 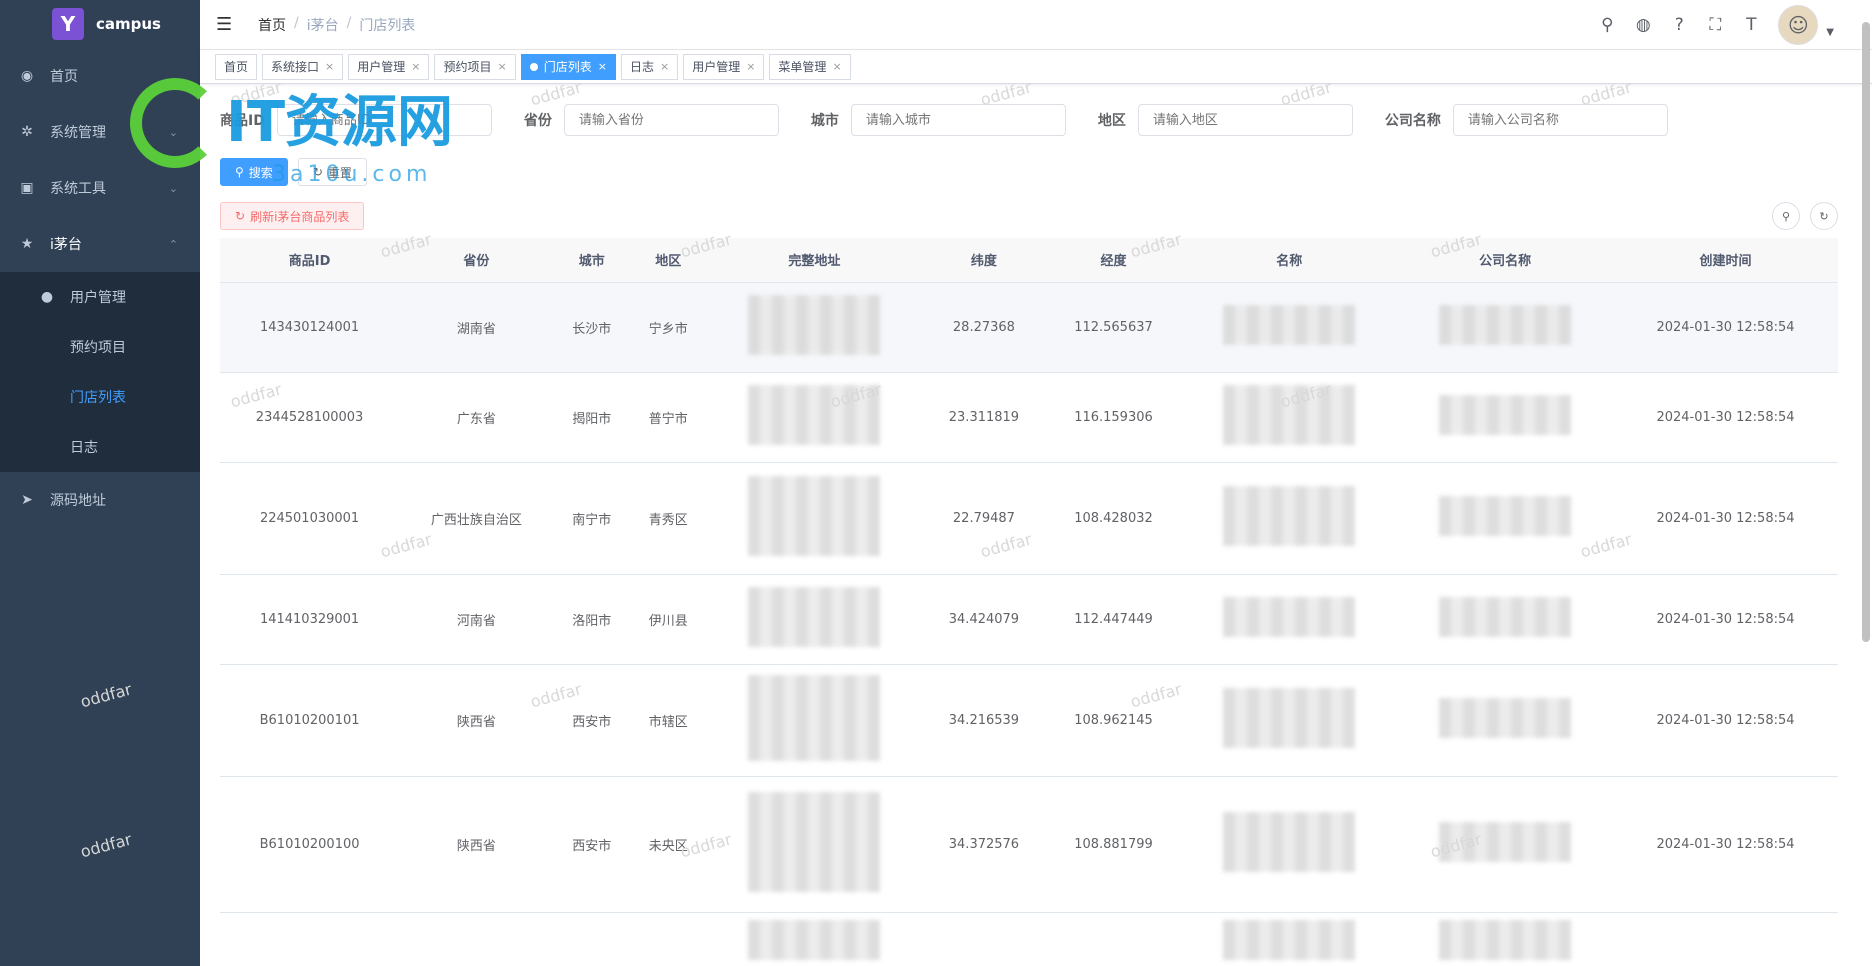 I want to click on cell-lng: 116.159306, so click(x=1113, y=417).